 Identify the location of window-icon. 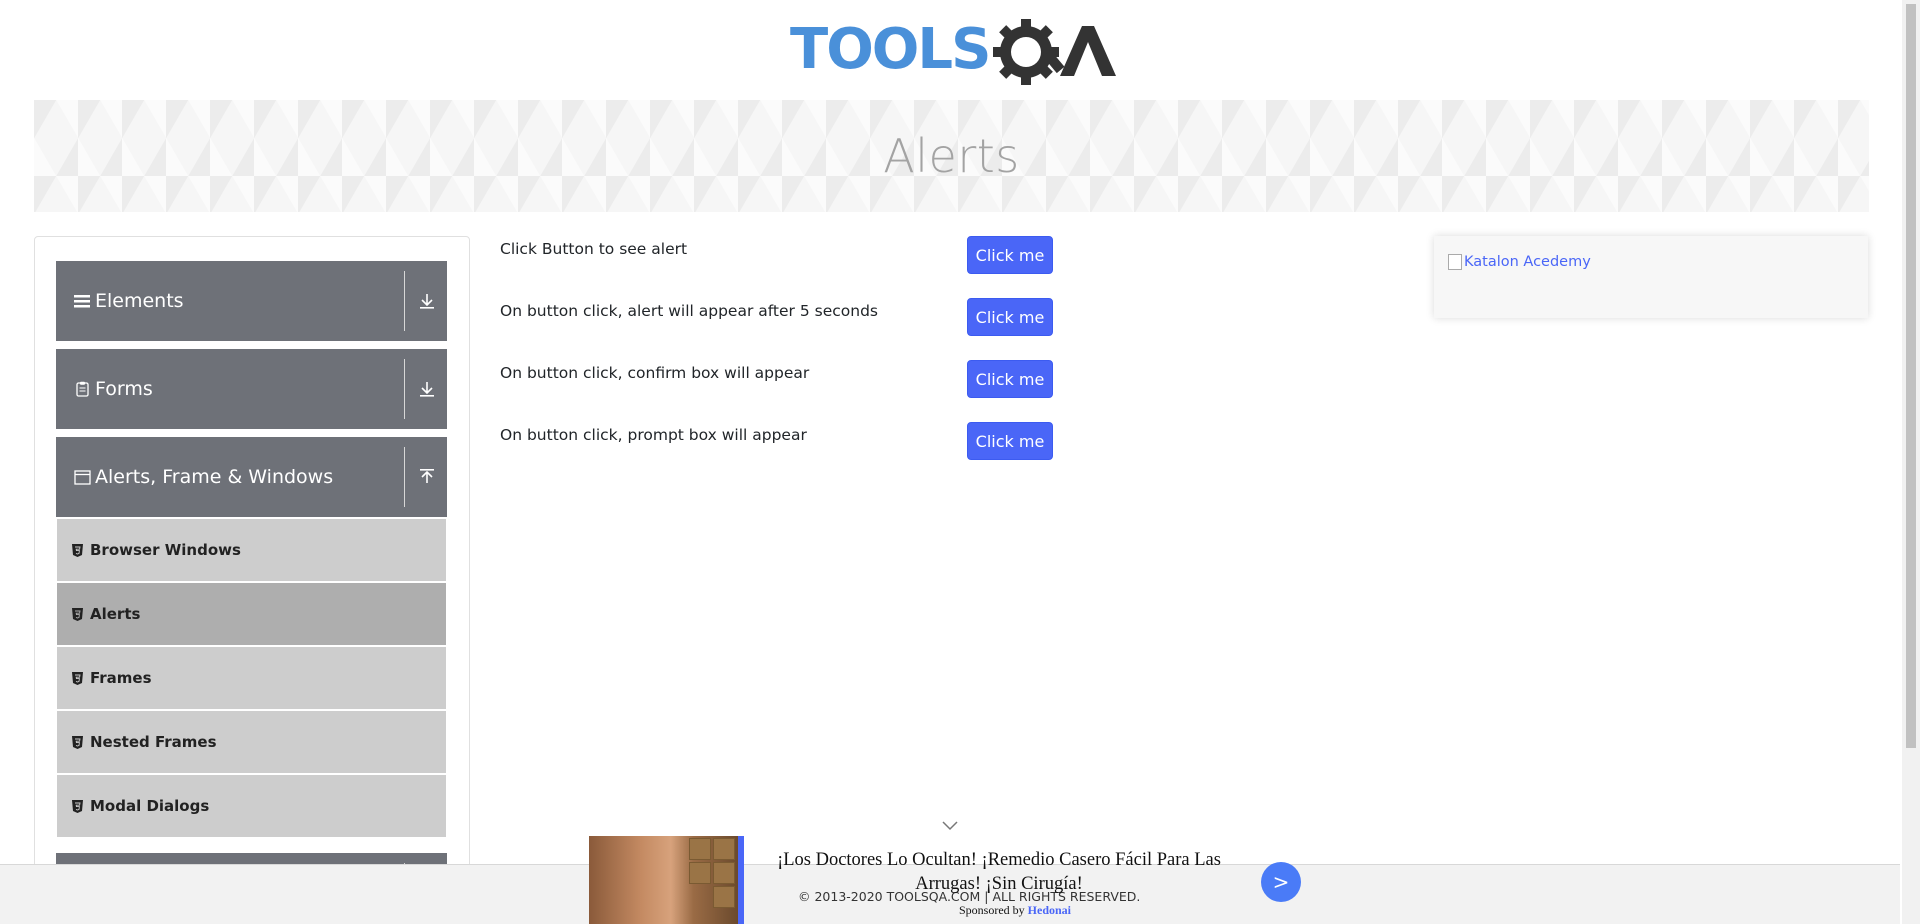
(82, 477).